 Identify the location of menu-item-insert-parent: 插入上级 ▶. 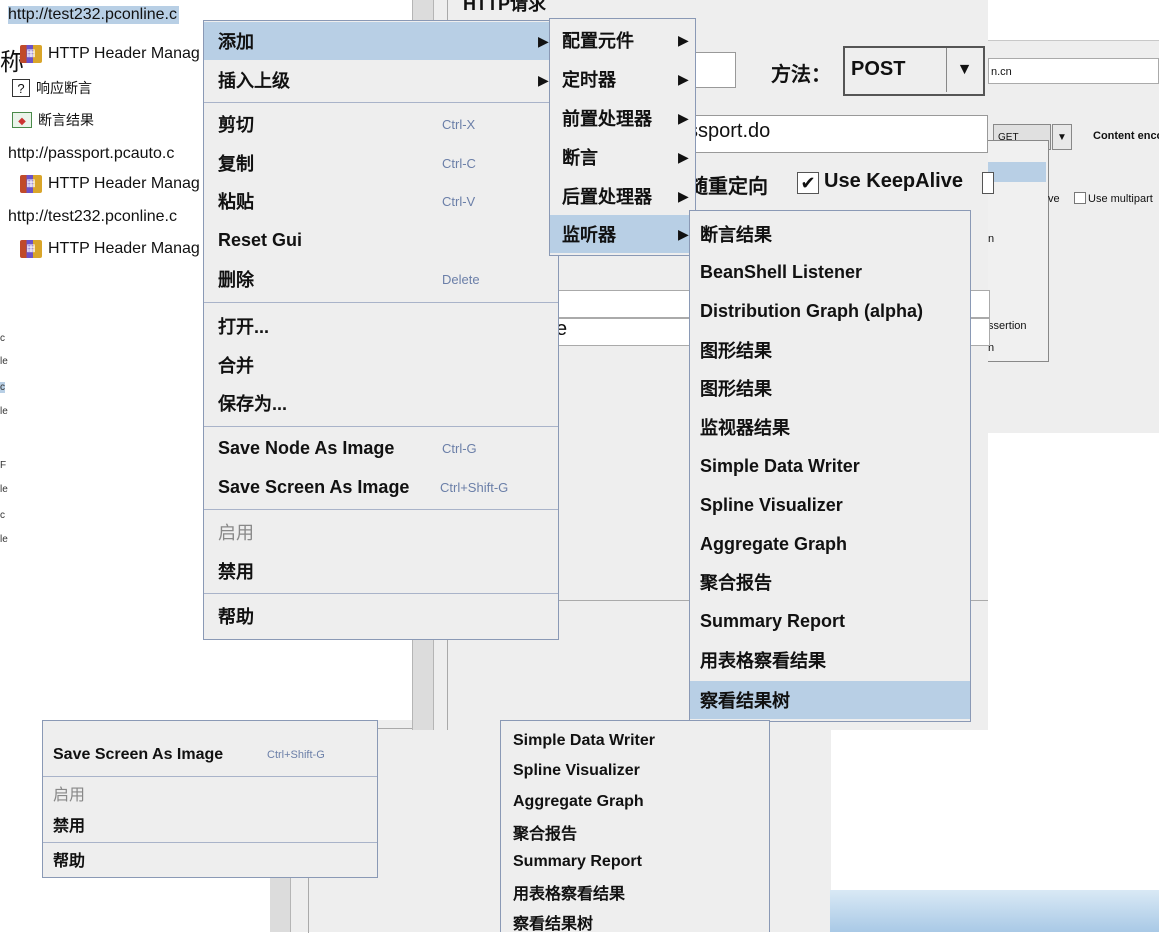
(381, 80).